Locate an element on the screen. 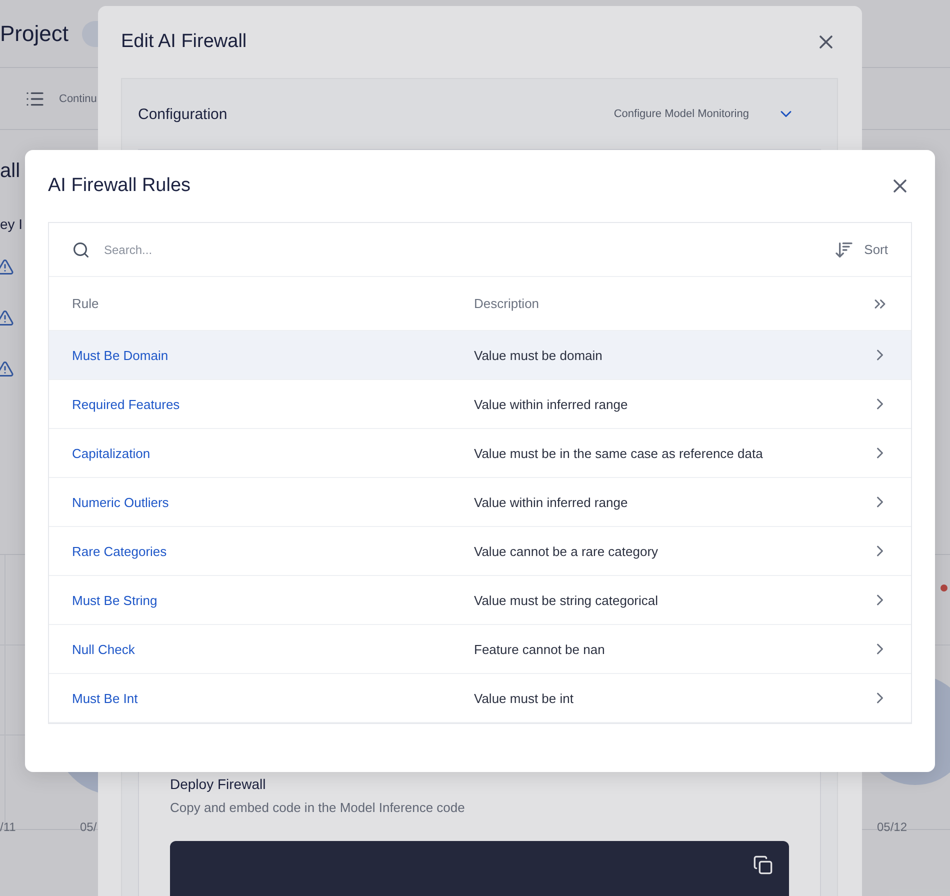 This screenshot has height=896, width=950. axis-label: 05/12 is located at coordinates (892, 827).